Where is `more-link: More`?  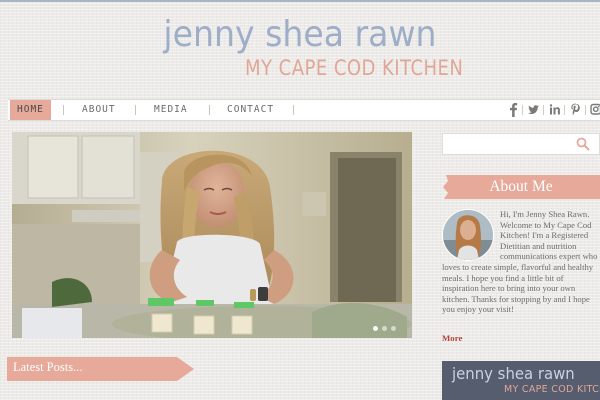 more-link: More is located at coordinates (452, 338).